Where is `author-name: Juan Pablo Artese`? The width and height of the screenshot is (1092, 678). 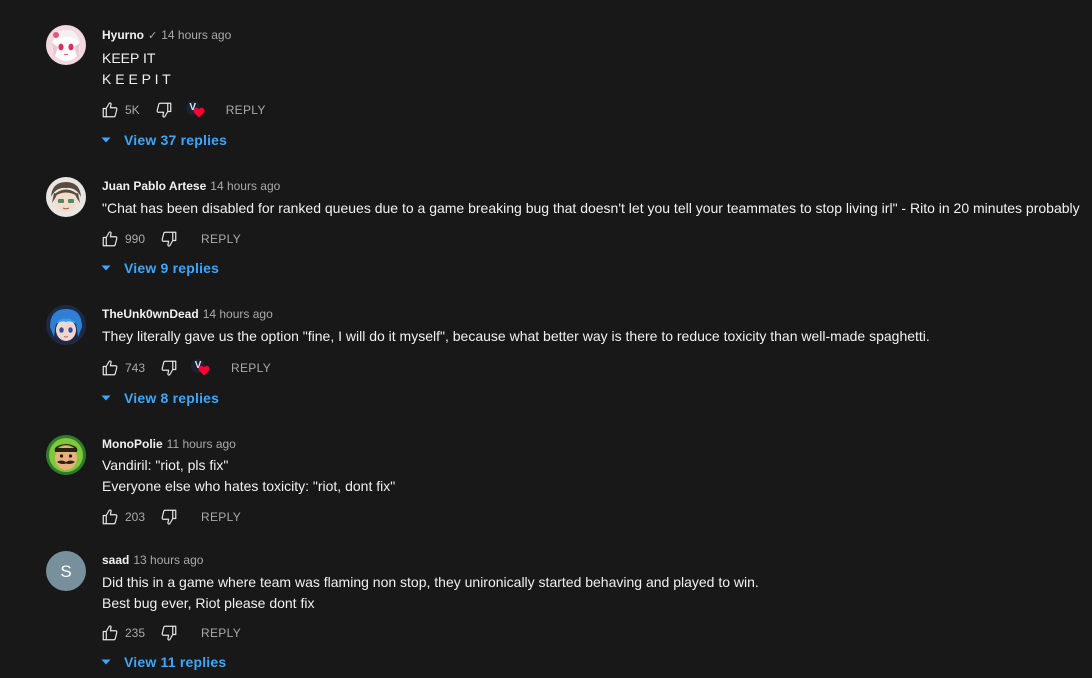 author-name: Juan Pablo Artese is located at coordinates (154, 186).